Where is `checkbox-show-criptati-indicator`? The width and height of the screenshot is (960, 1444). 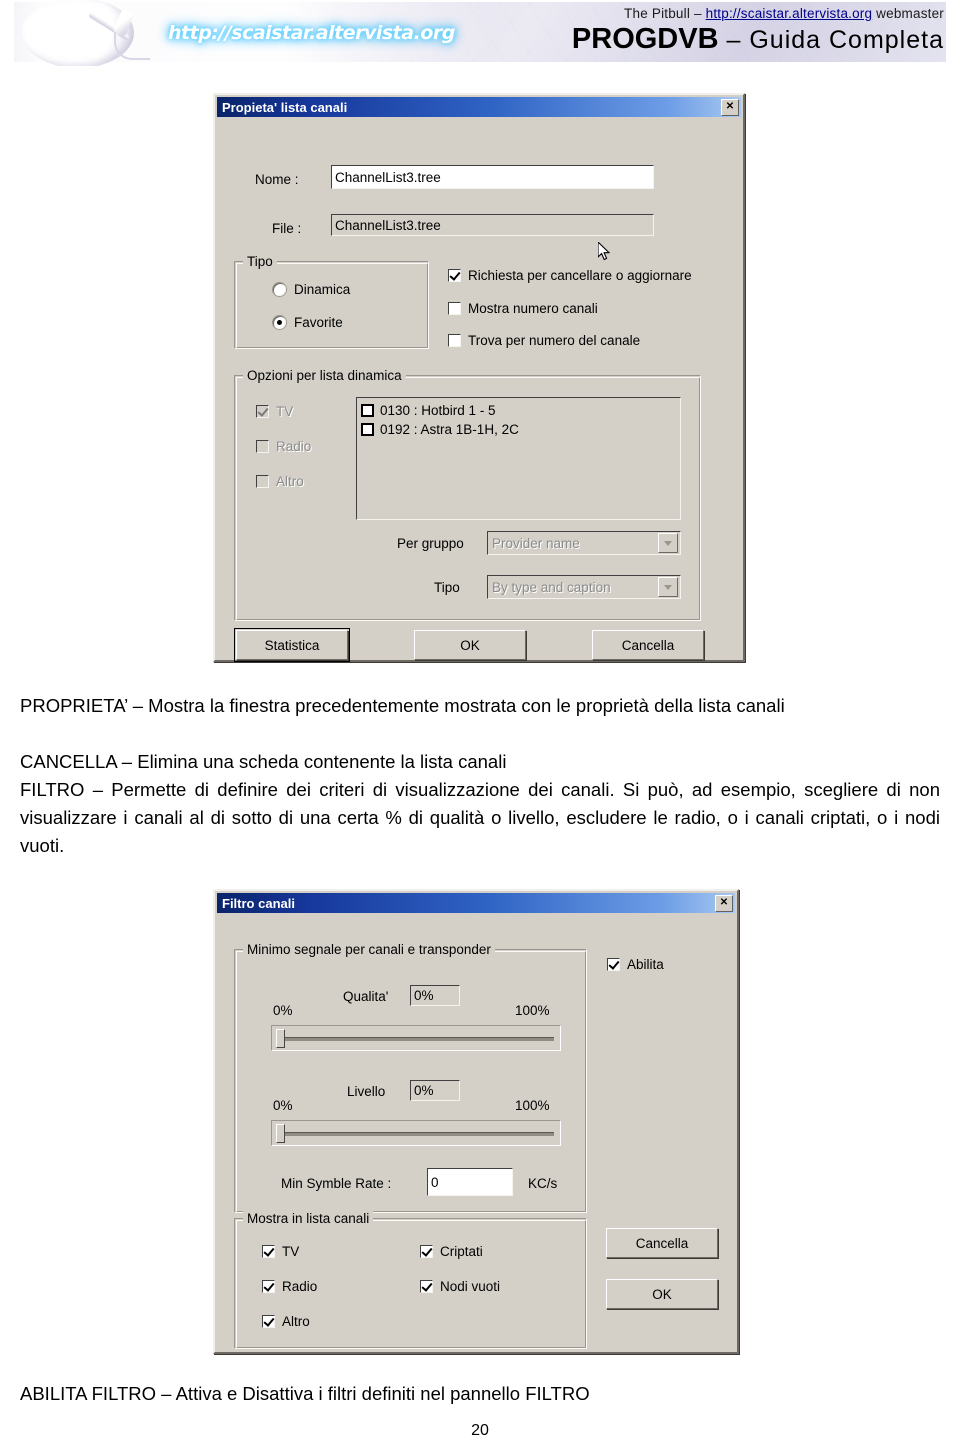
checkbox-show-criptati-indicator is located at coordinates (426, 1251).